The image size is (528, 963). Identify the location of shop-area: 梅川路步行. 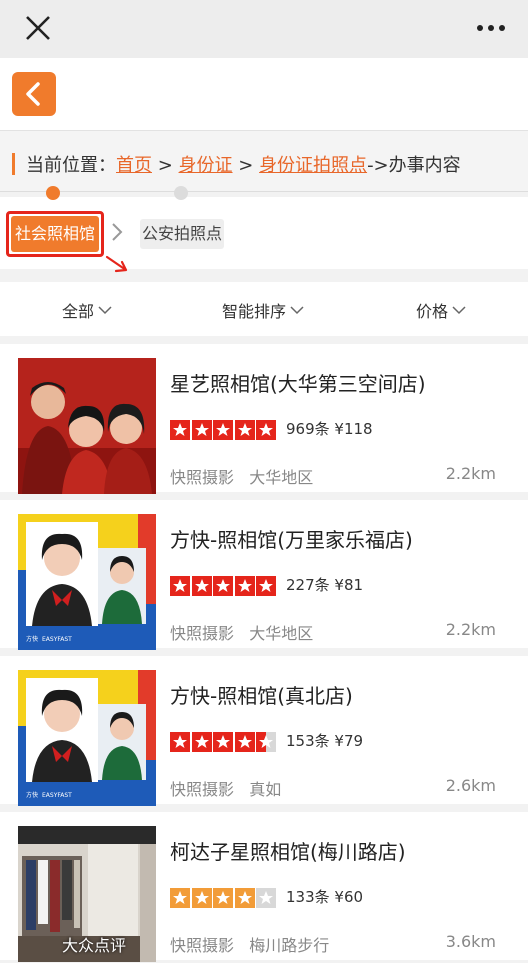
(289, 945).